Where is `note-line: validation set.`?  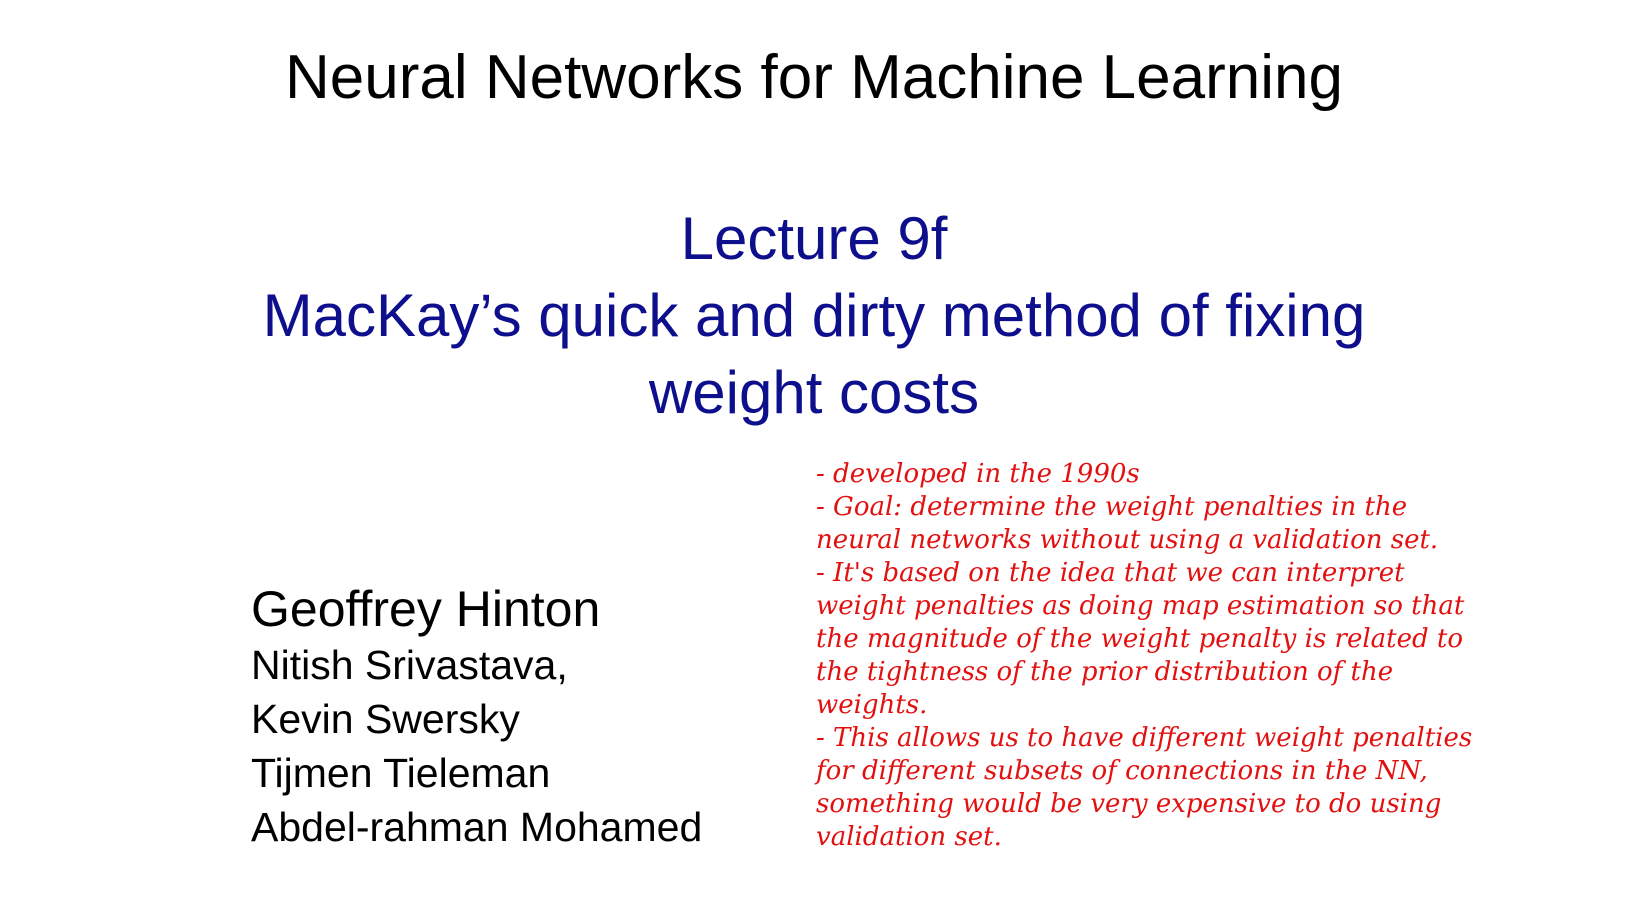 note-line: validation set. is located at coordinates (909, 837).